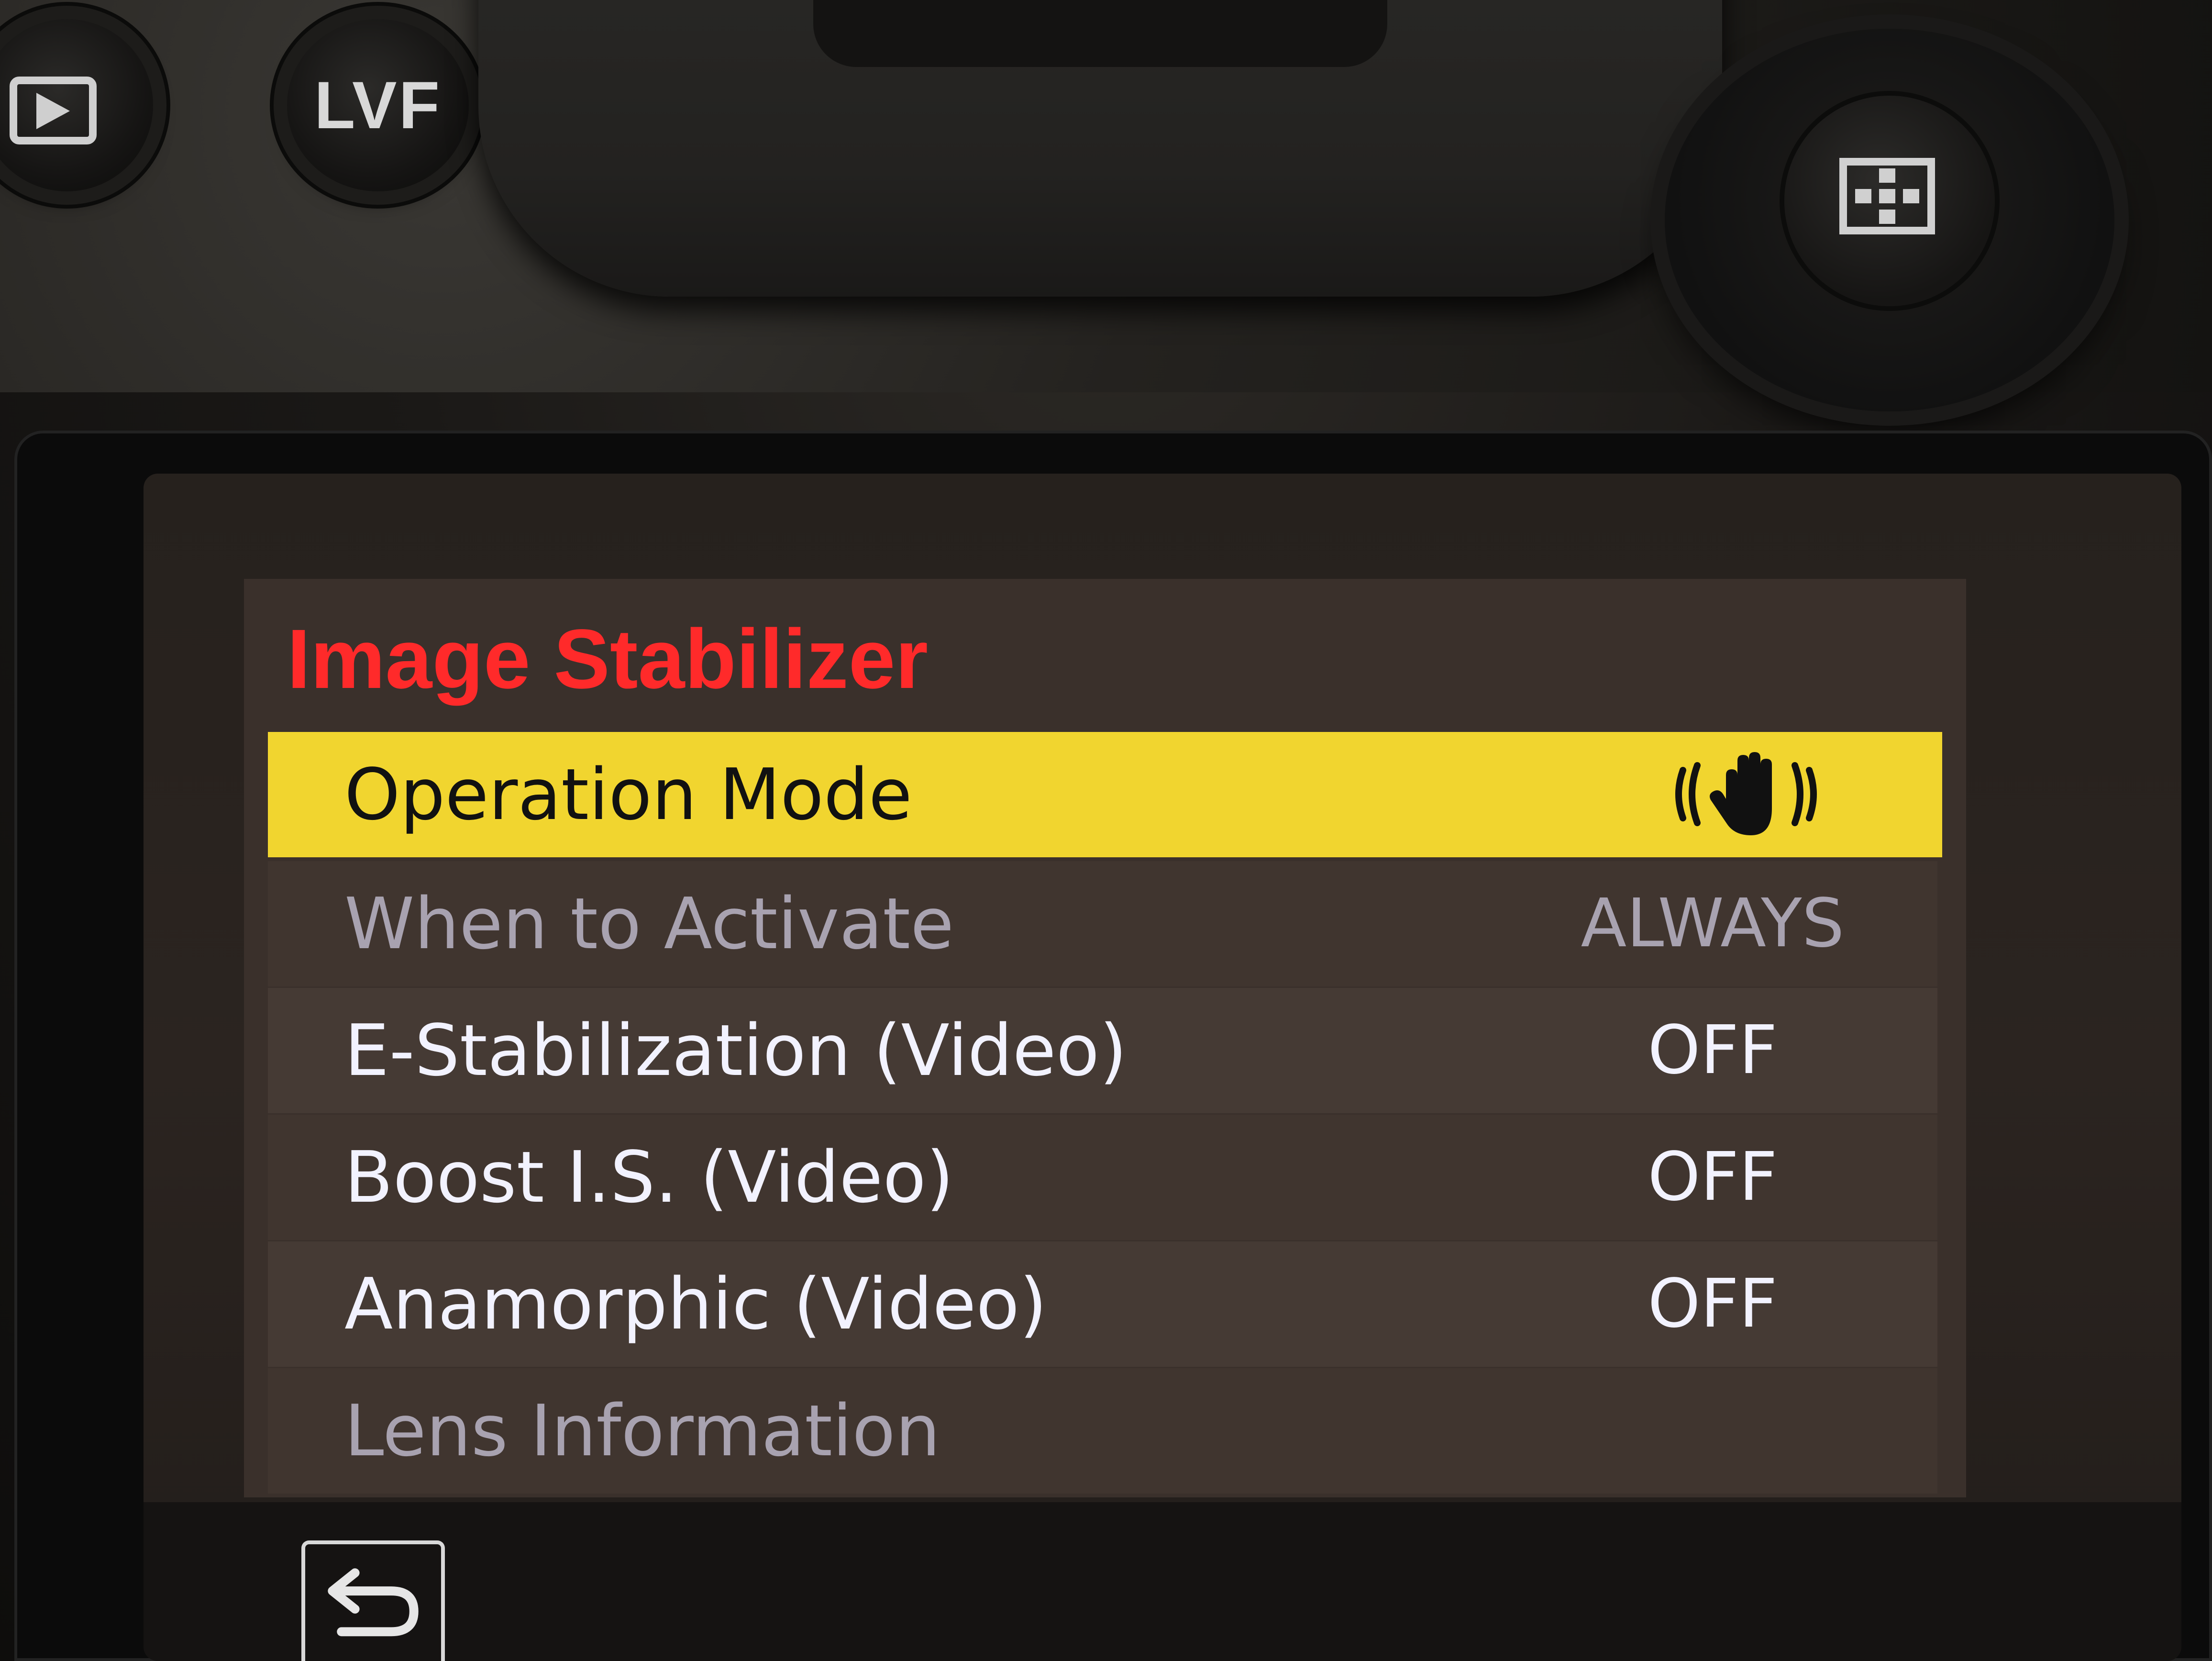  Describe the element at coordinates (608, 659) in the screenshot. I see `menu-title: Image Stabilizer` at that location.